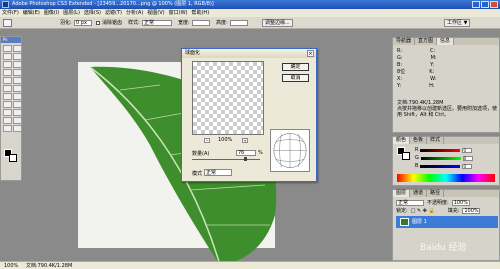  Describe the element at coordinates (440, 150) in the screenshot. I see `channel-r-slider` at that location.